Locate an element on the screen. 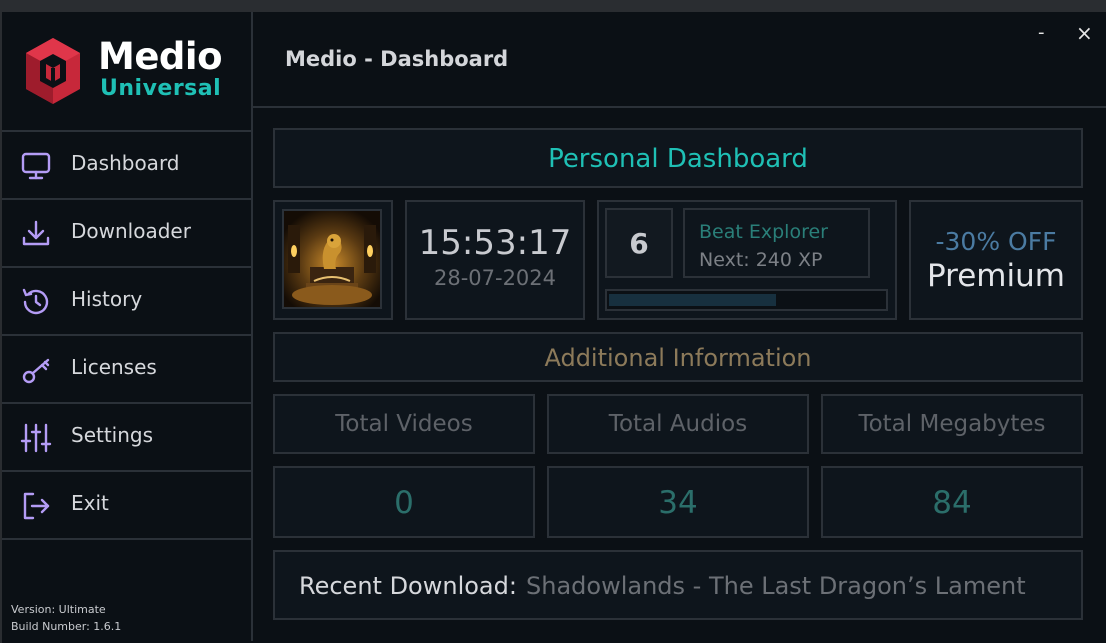 The image size is (1106, 643). history-icon is located at coordinates (35, 301).